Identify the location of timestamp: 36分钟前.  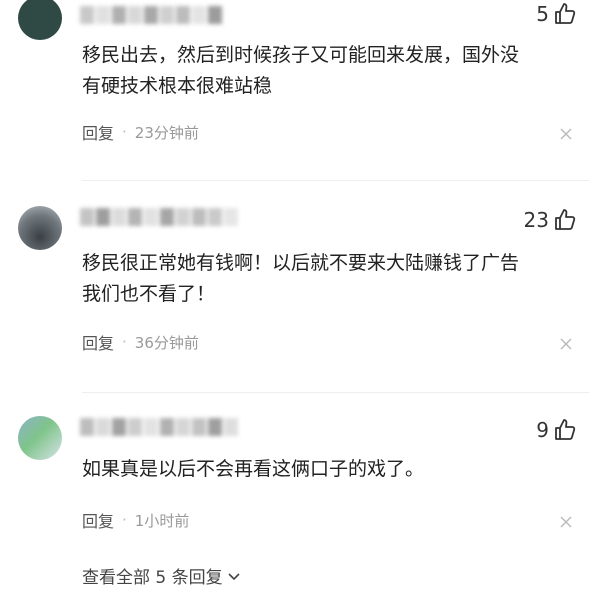
(166, 342).